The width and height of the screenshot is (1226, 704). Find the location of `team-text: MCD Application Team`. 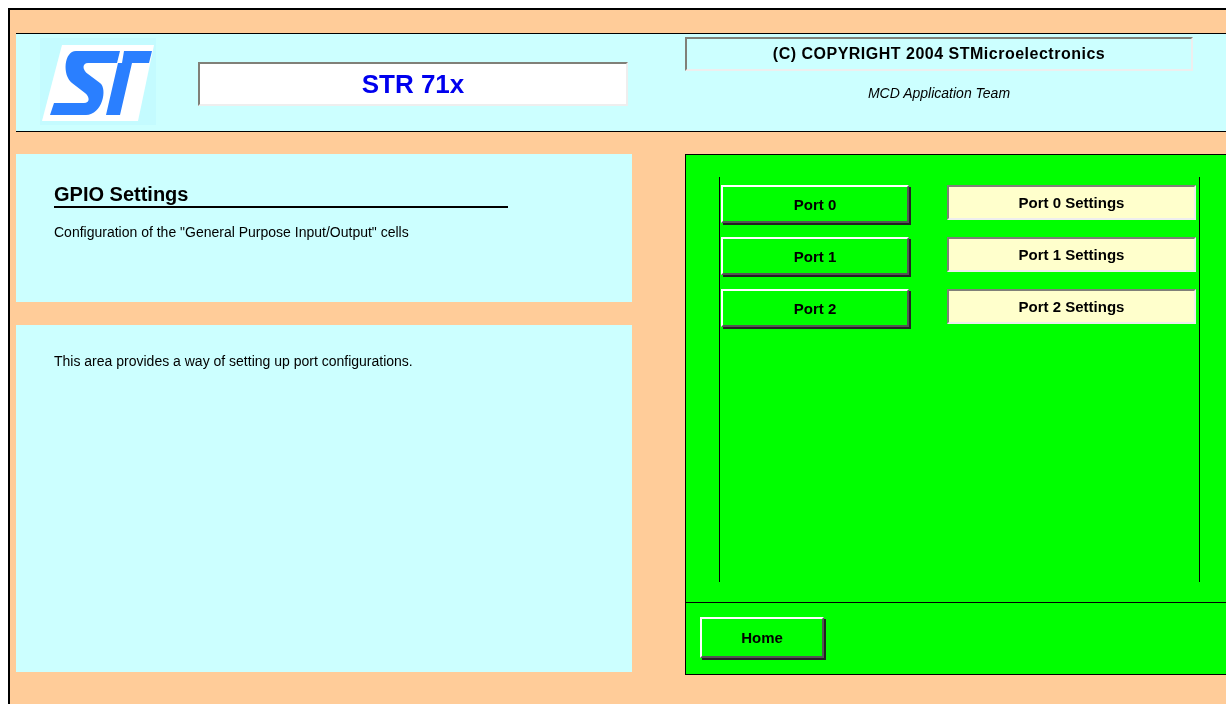

team-text: MCD Application Team is located at coordinates (939, 93).